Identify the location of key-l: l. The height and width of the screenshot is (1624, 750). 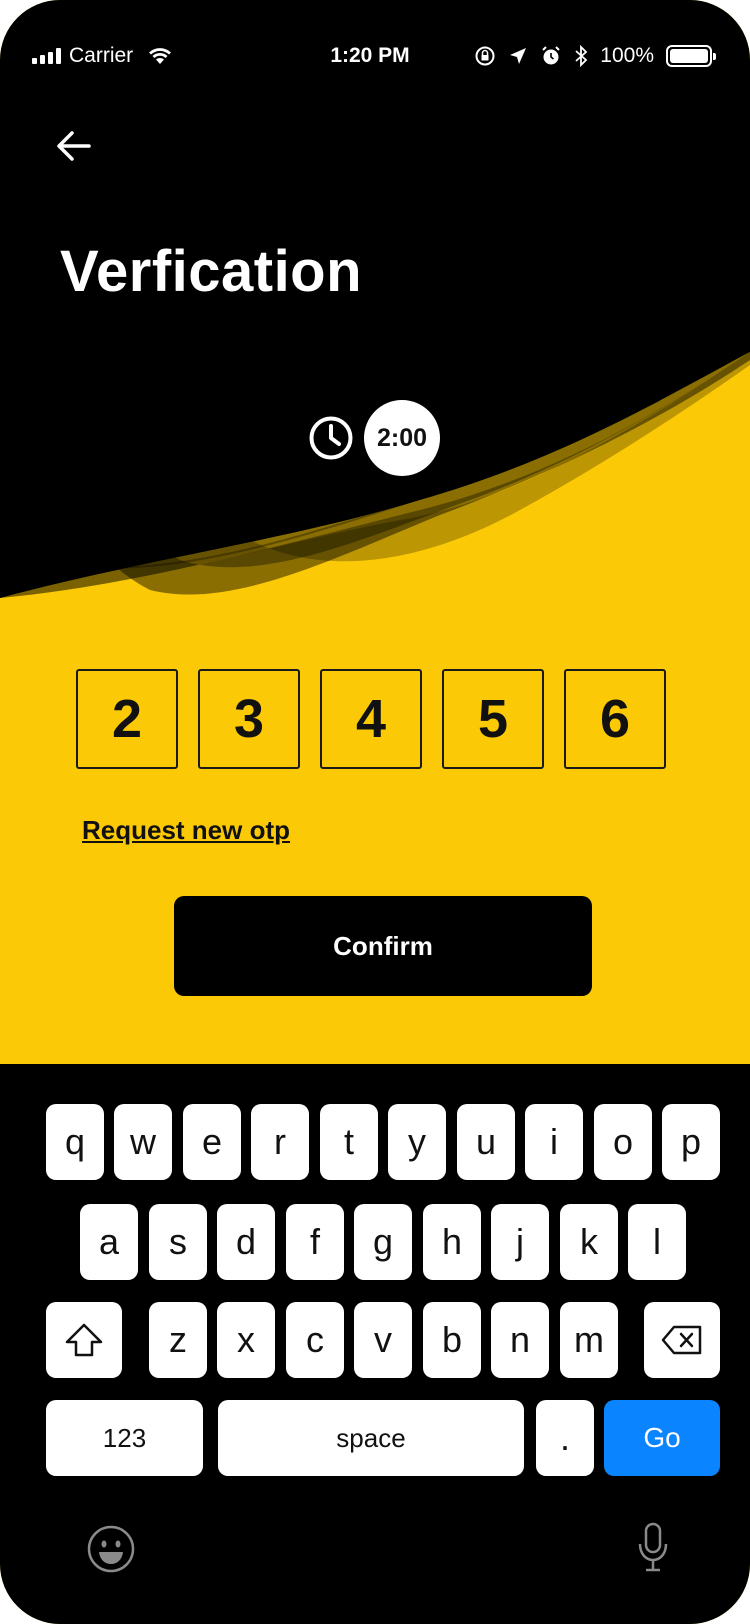
(657, 1242).